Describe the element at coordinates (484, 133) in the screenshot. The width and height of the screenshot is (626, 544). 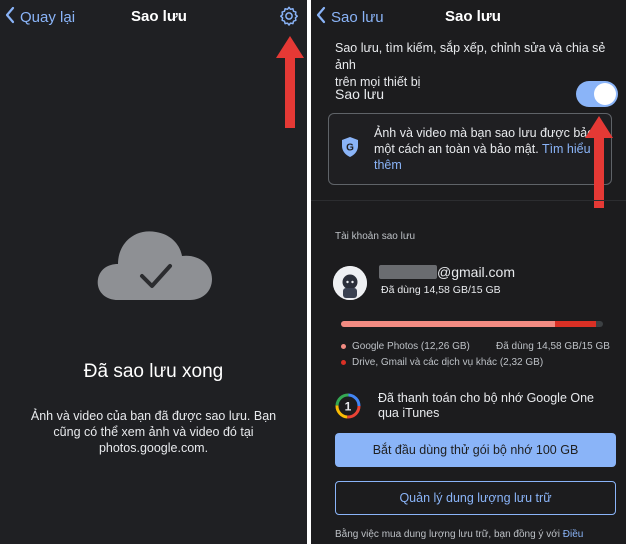
I see `info-line: Ảnh và video mà bạn sao lưu được bảo` at that location.